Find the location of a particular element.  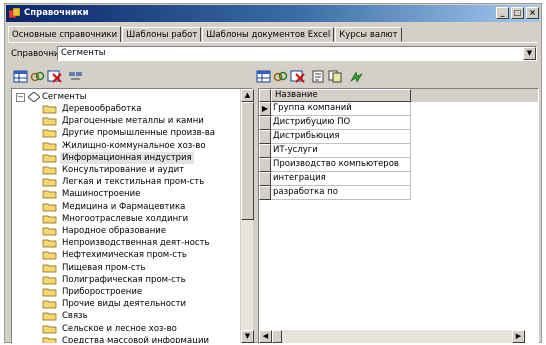

refresh-icon is located at coordinates (356, 76).